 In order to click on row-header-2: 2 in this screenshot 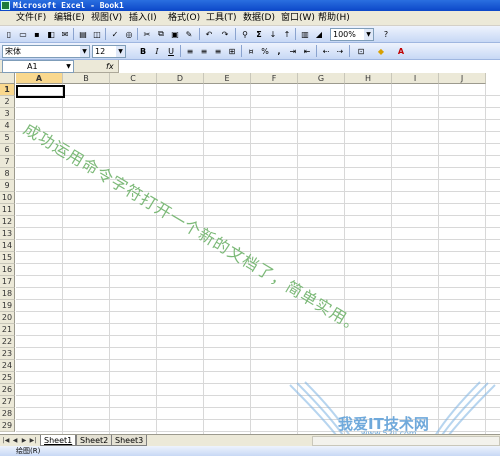, I will do `click(7, 102)`.